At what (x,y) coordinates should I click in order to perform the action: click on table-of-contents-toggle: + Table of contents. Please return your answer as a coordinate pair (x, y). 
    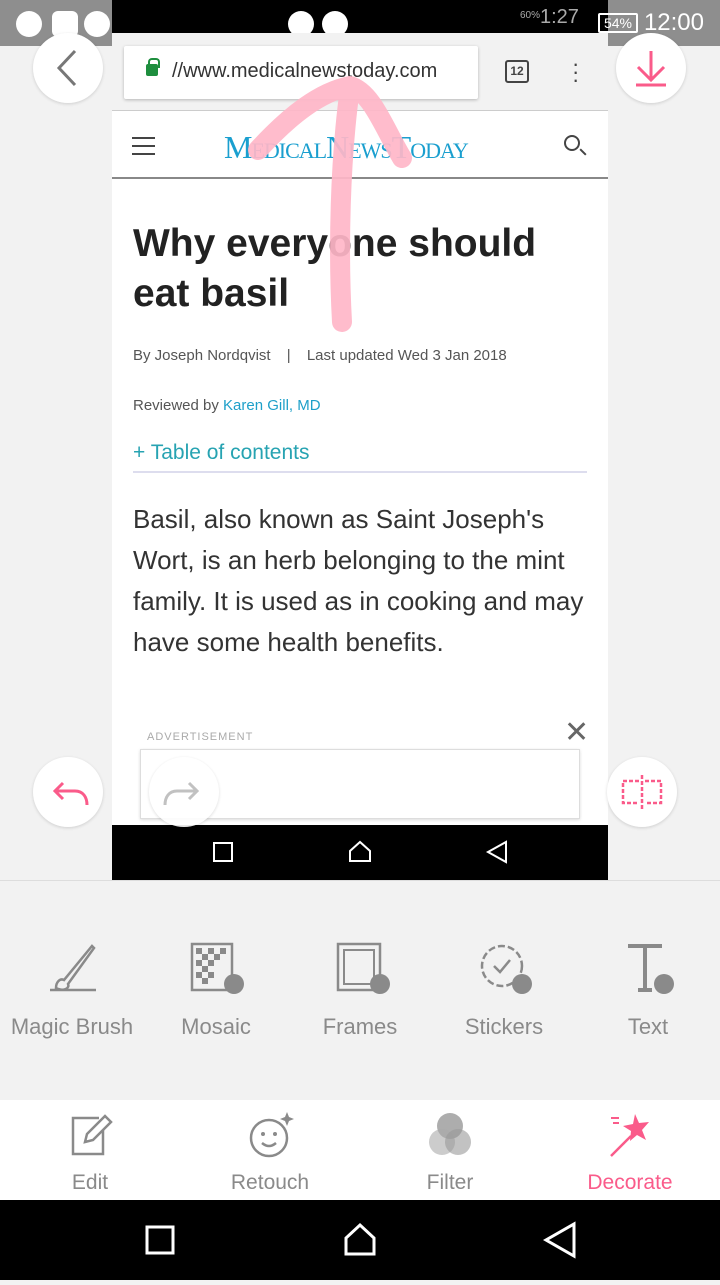
    Looking at the image, I should click on (360, 457).